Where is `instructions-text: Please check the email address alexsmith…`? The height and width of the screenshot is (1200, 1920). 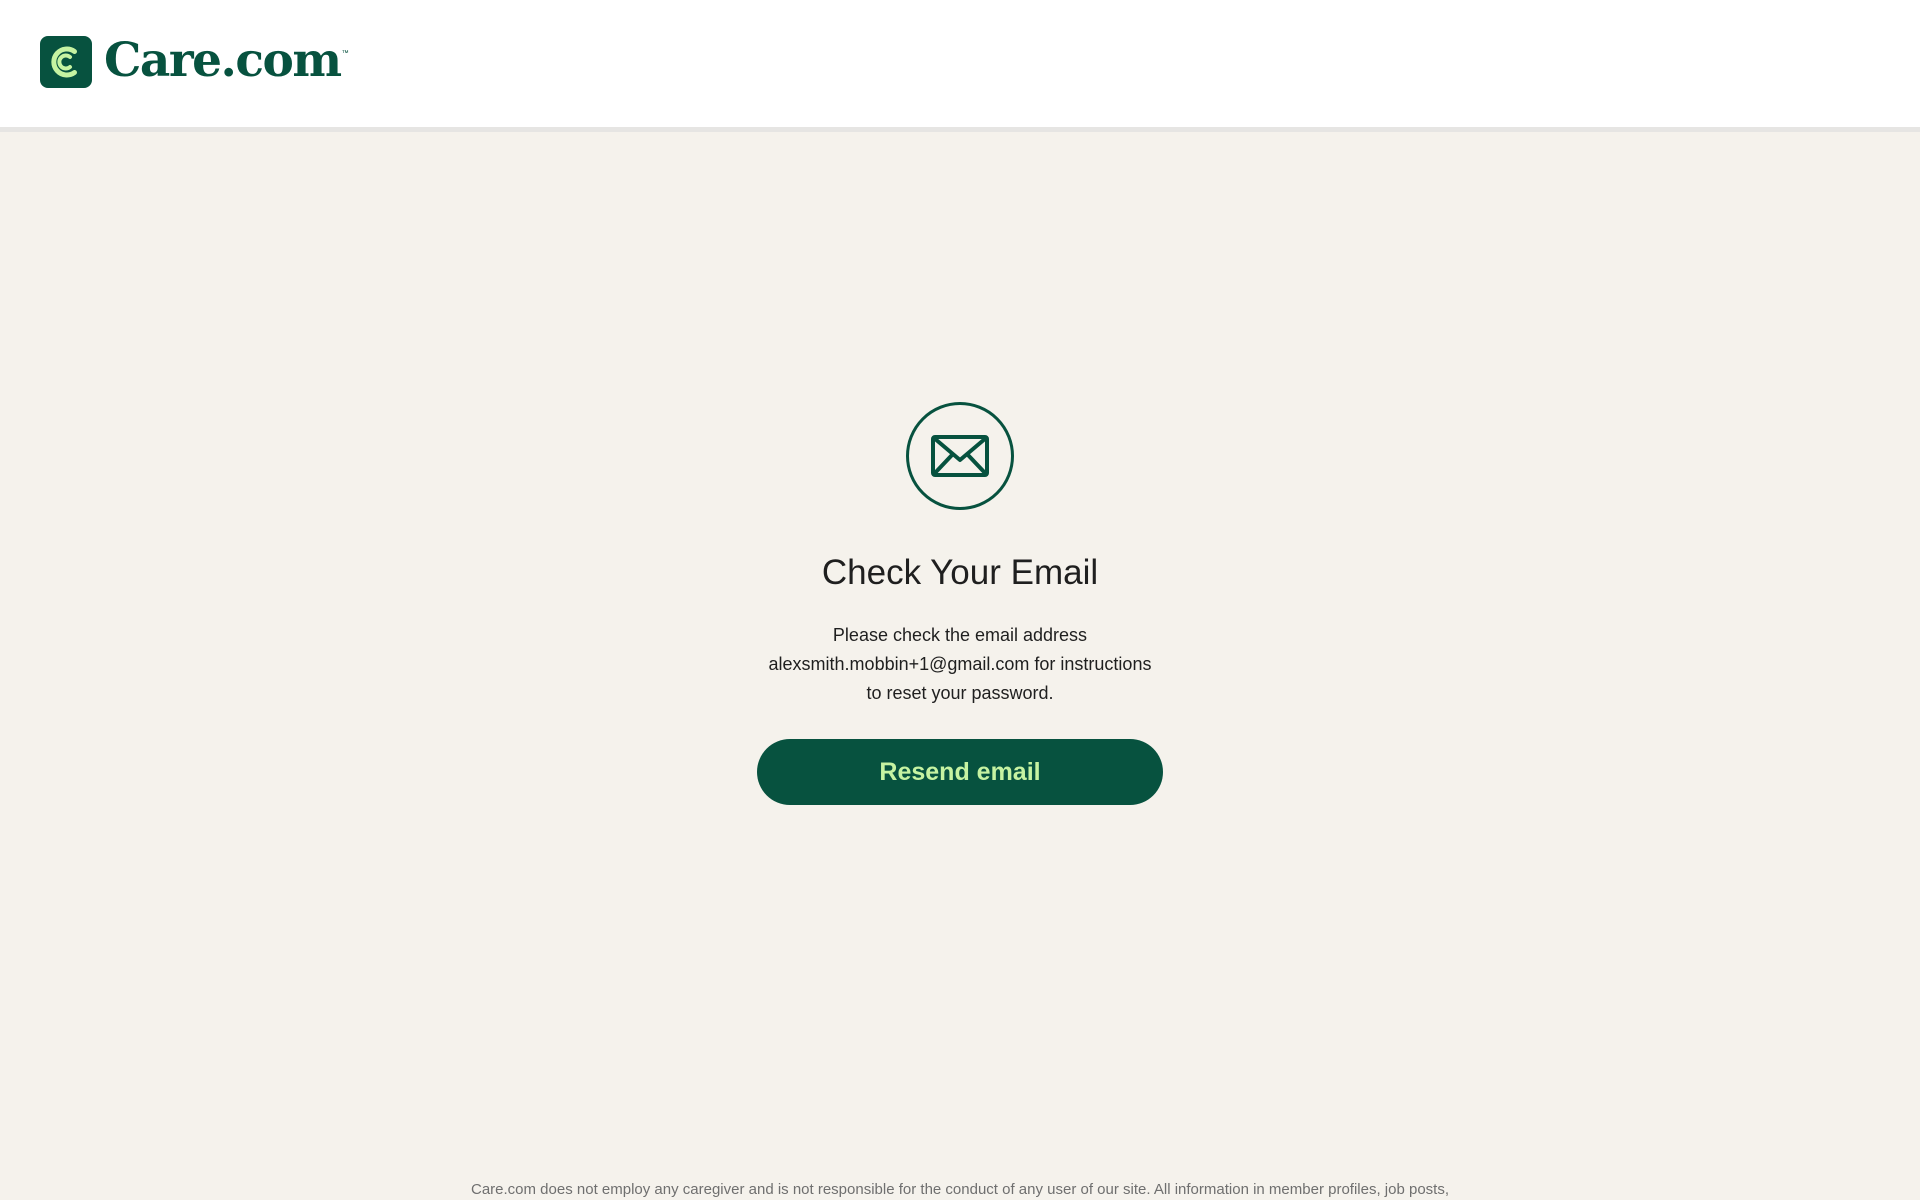
instructions-text: Please check the email address alexsmith… is located at coordinates (960, 664).